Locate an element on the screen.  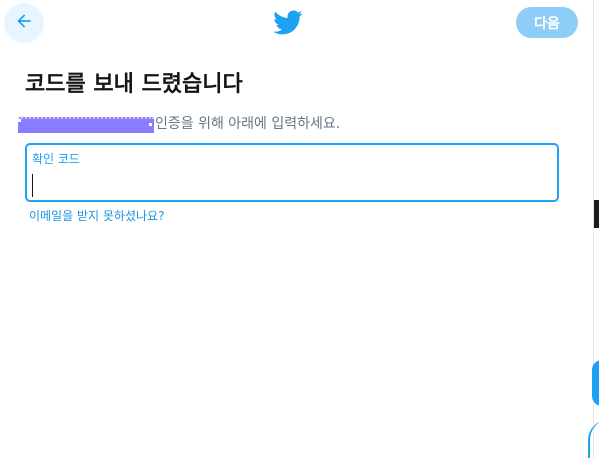
verification-code-label: 확인 코드 is located at coordinates (56, 159).